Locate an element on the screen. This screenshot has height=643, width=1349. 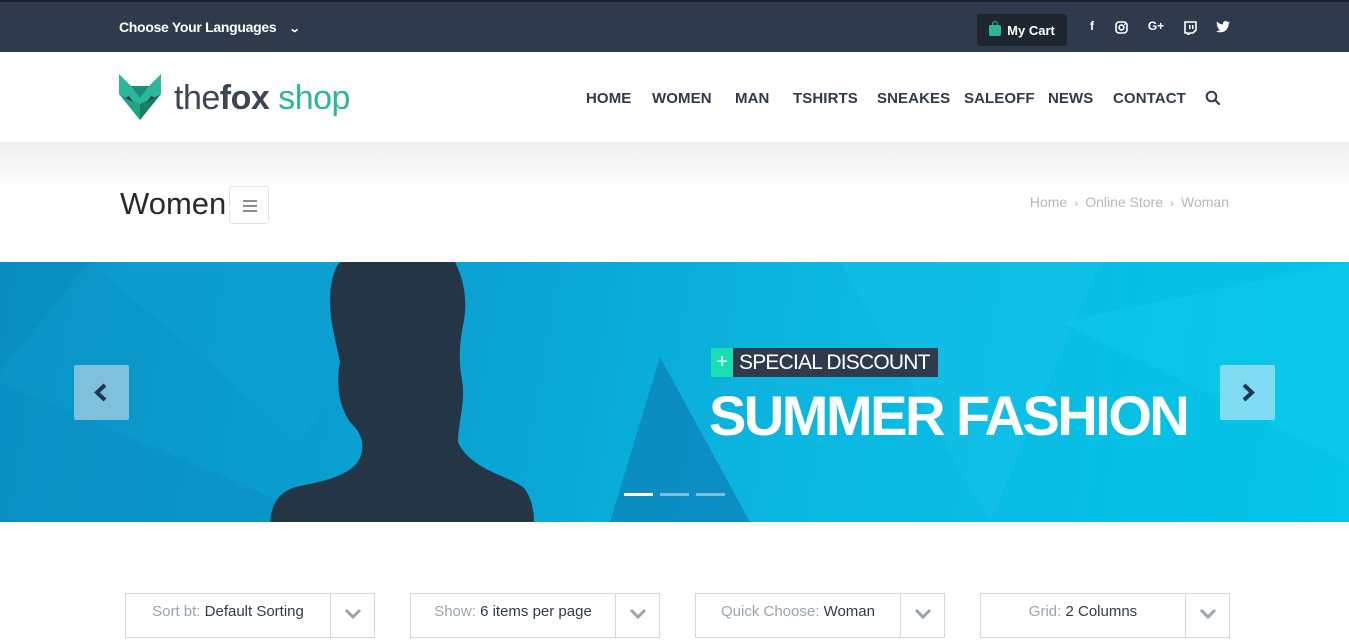
shopping-bag-icon is located at coordinates (995, 28).